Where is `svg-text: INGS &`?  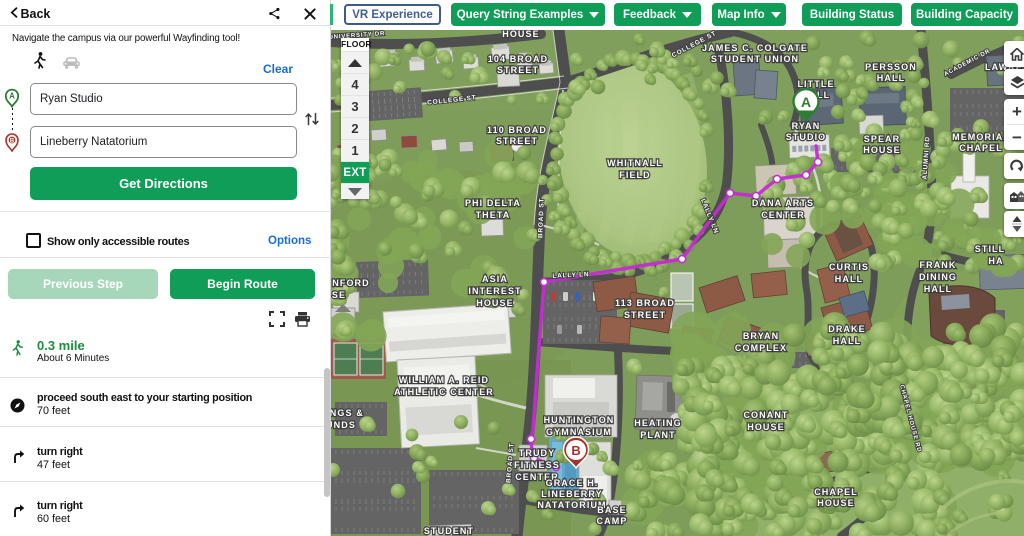 svg-text: INGS & is located at coordinates (347, 413).